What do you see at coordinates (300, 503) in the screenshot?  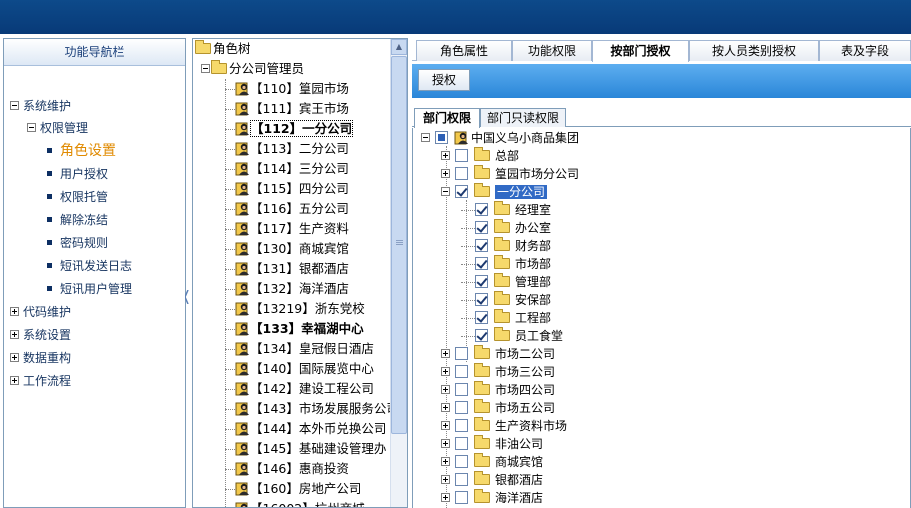 I see `role-item: 【16002】杭州商城` at bounding box center [300, 503].